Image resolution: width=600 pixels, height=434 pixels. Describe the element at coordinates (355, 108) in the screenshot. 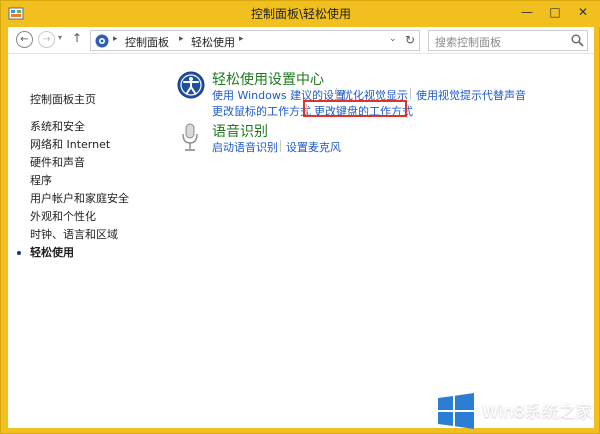

I see `highlight-box` at that location.